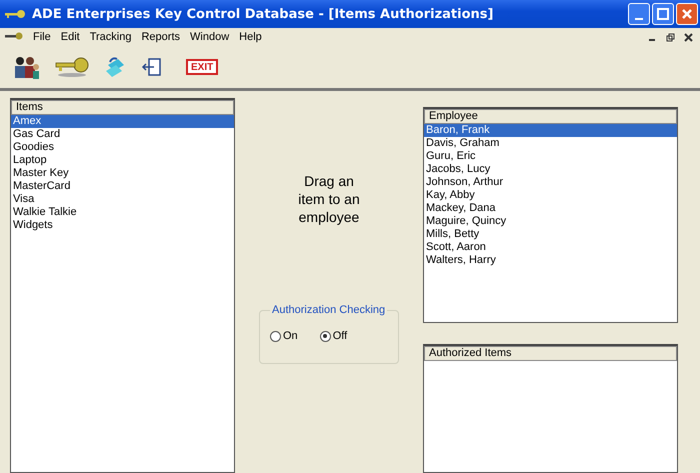 Image resolution: width=700 pixels, height=473 pixels. I want to click on list-item: Baron, Frank, so click(550, 130).